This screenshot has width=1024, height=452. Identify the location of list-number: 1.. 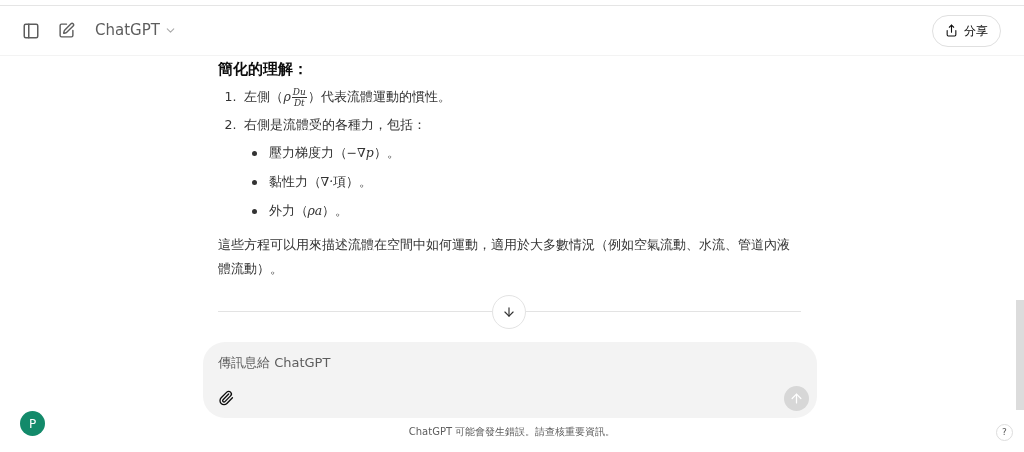
(230, 97).